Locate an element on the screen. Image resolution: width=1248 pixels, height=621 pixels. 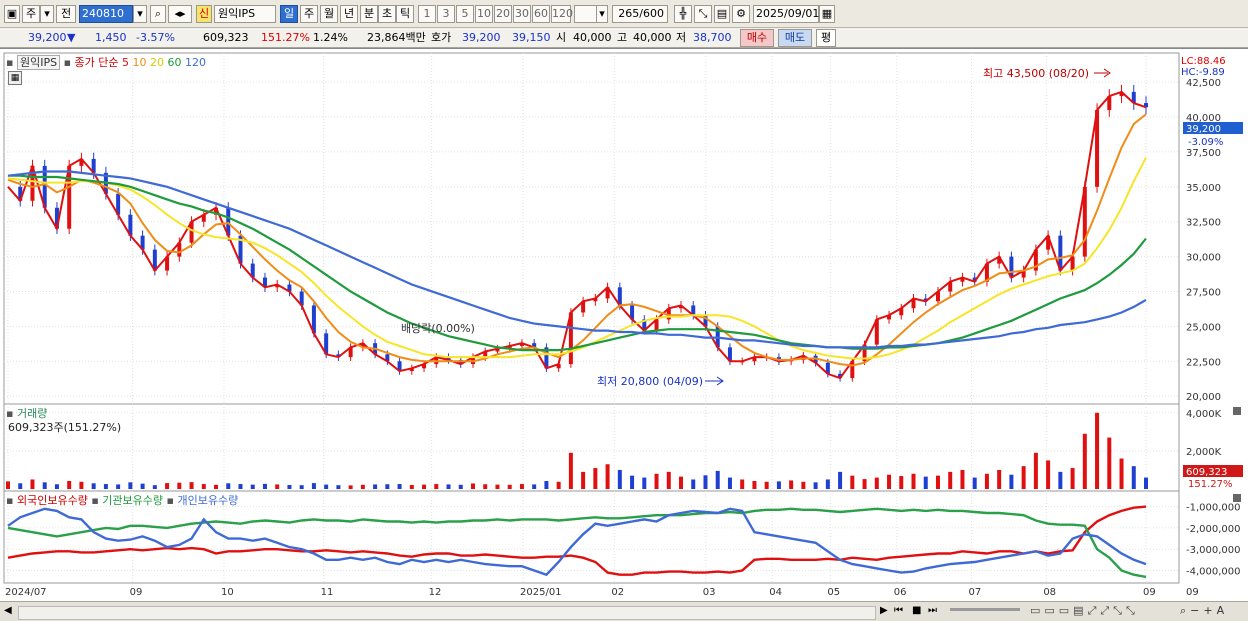
holdings-legend: ▪ 외국인보유수량 ▪ 기관보유수량 ▪ 개인보유수량 is located at coordinates (122, 500).